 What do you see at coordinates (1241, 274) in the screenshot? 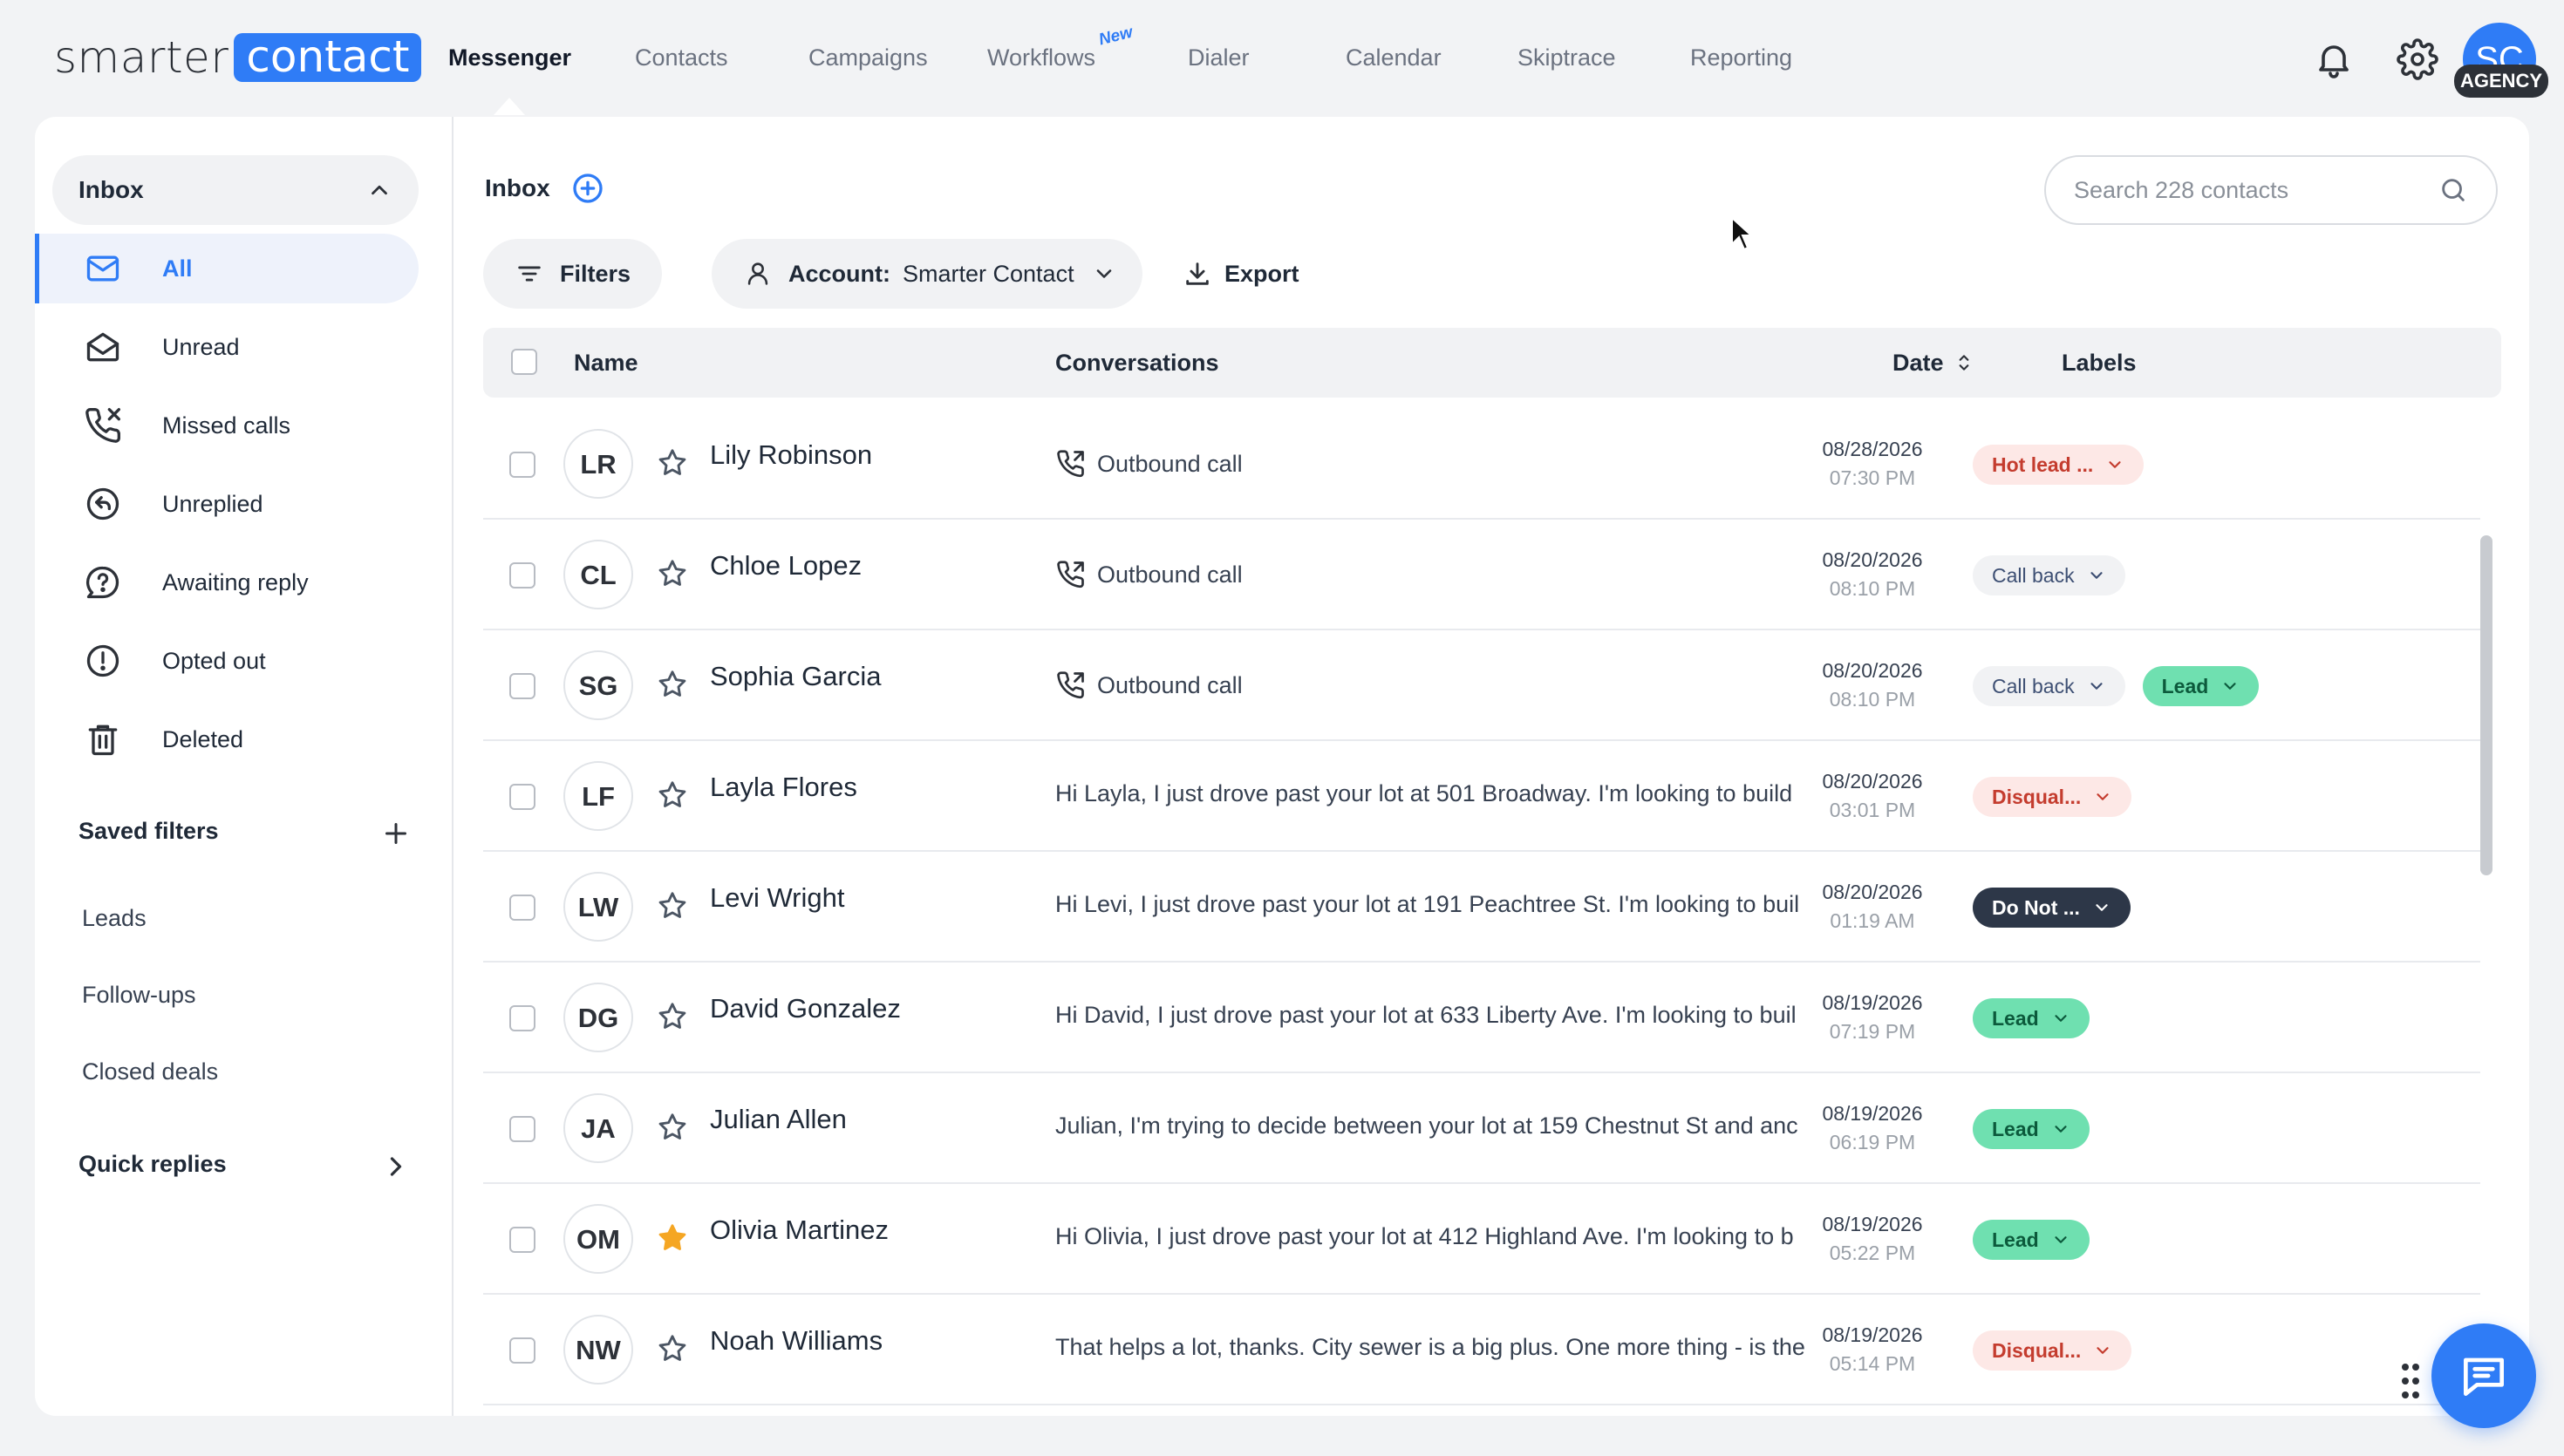
I see `export-button: Export` at bounding box center [1241, 274].